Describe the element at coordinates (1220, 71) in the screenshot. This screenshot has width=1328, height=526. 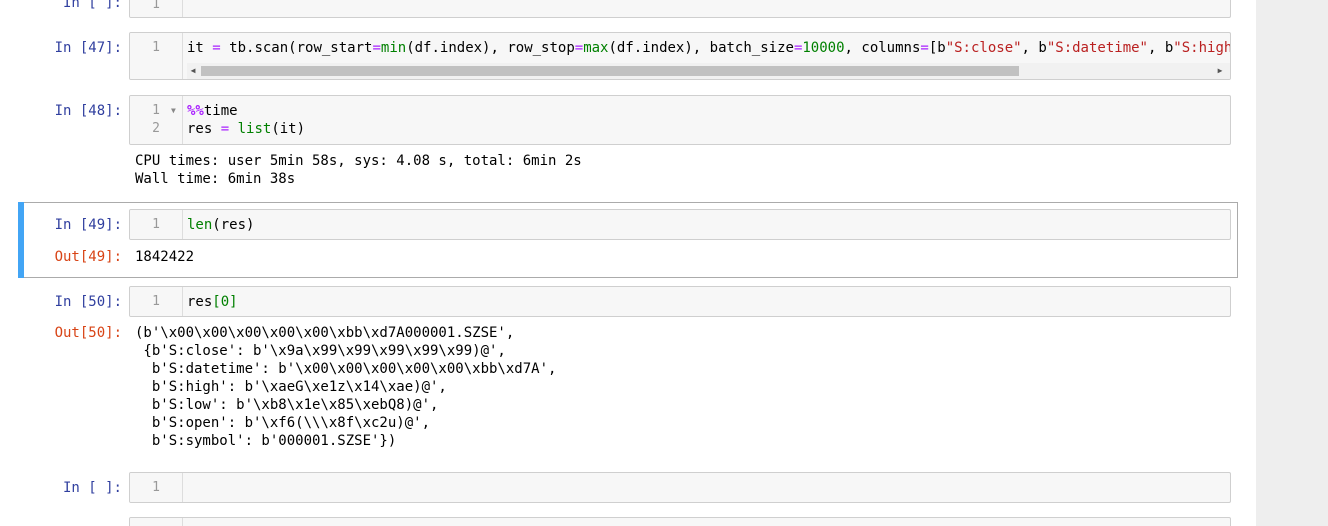
I see `scroll-right-icon: ▶` at that location.